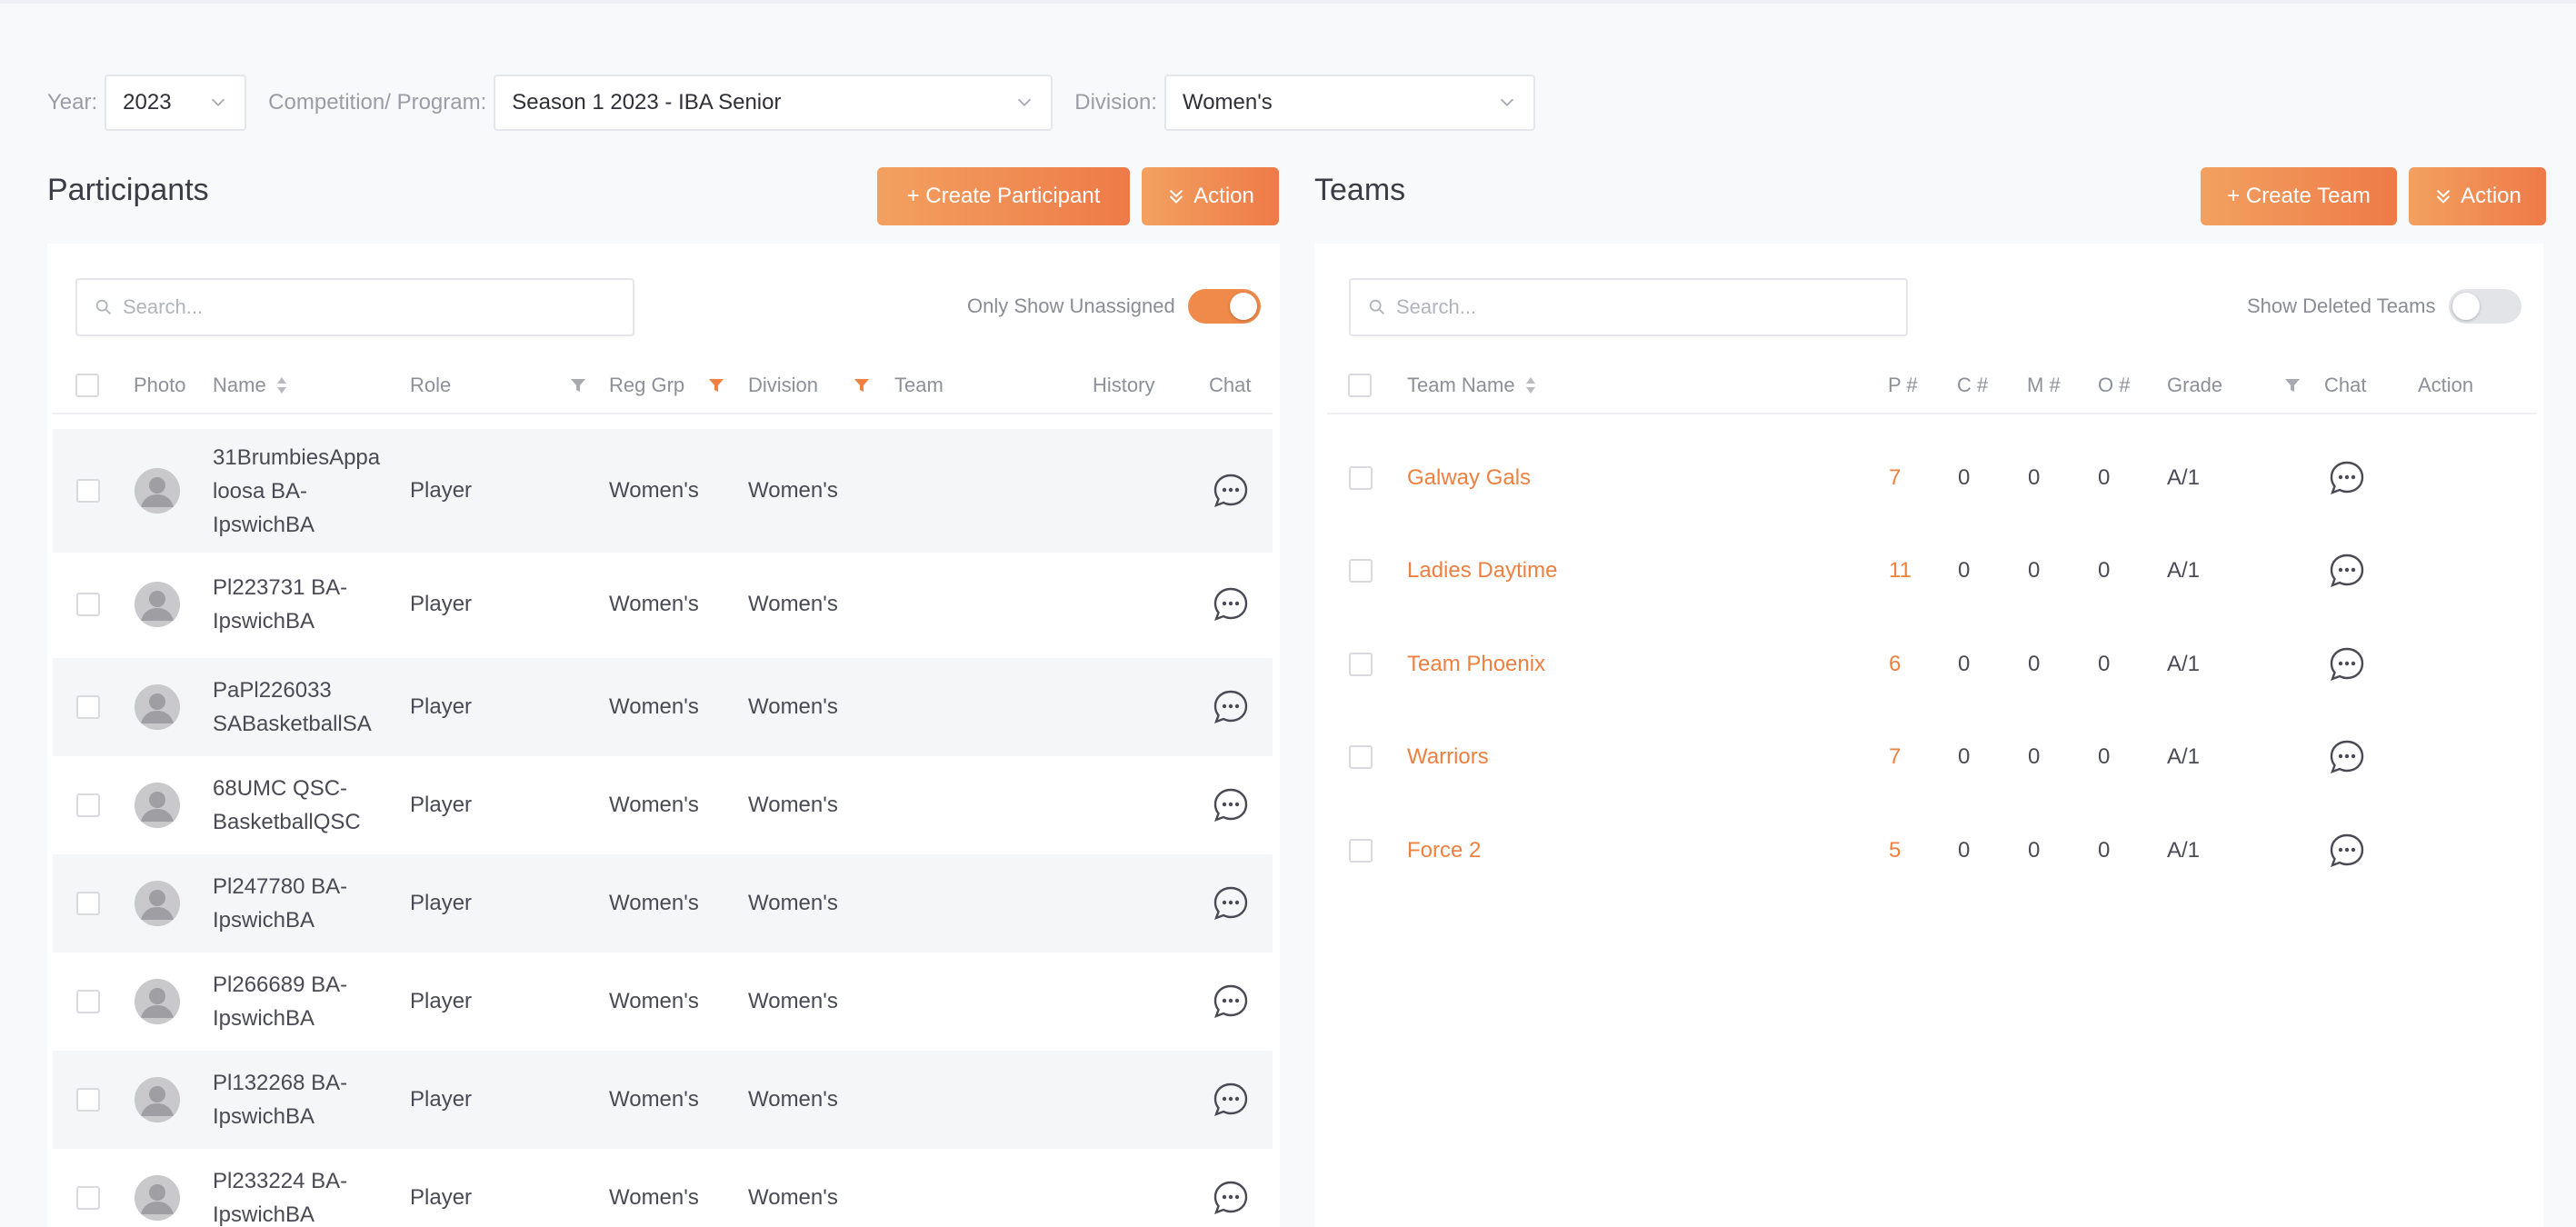 The height and width of the screenshot is (1227, 2576). What do you see at coordinates (303, 805) in the screenshot?
I see `participant-name: 68UMC QSC- BasketballQSC` at bounding box center [303, 805].